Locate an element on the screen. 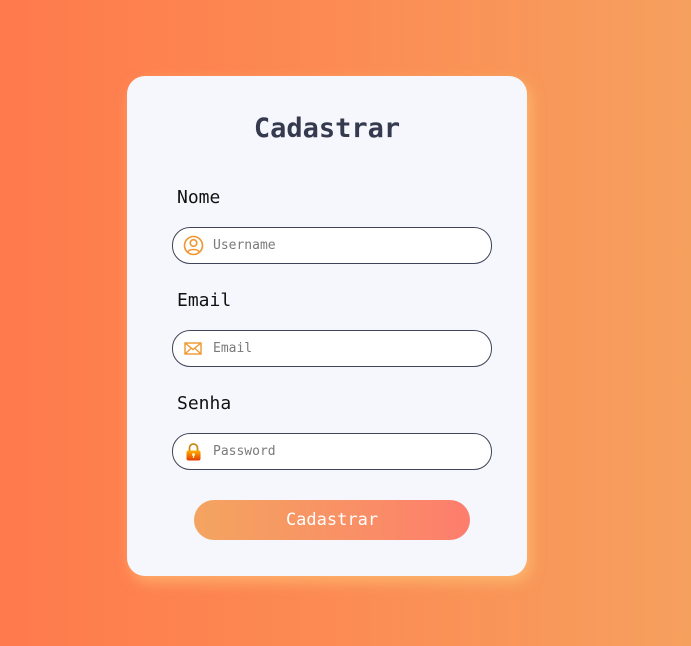 The height and width of the screenshot is (646, 691). password-field is located at coordinates (332, 451).